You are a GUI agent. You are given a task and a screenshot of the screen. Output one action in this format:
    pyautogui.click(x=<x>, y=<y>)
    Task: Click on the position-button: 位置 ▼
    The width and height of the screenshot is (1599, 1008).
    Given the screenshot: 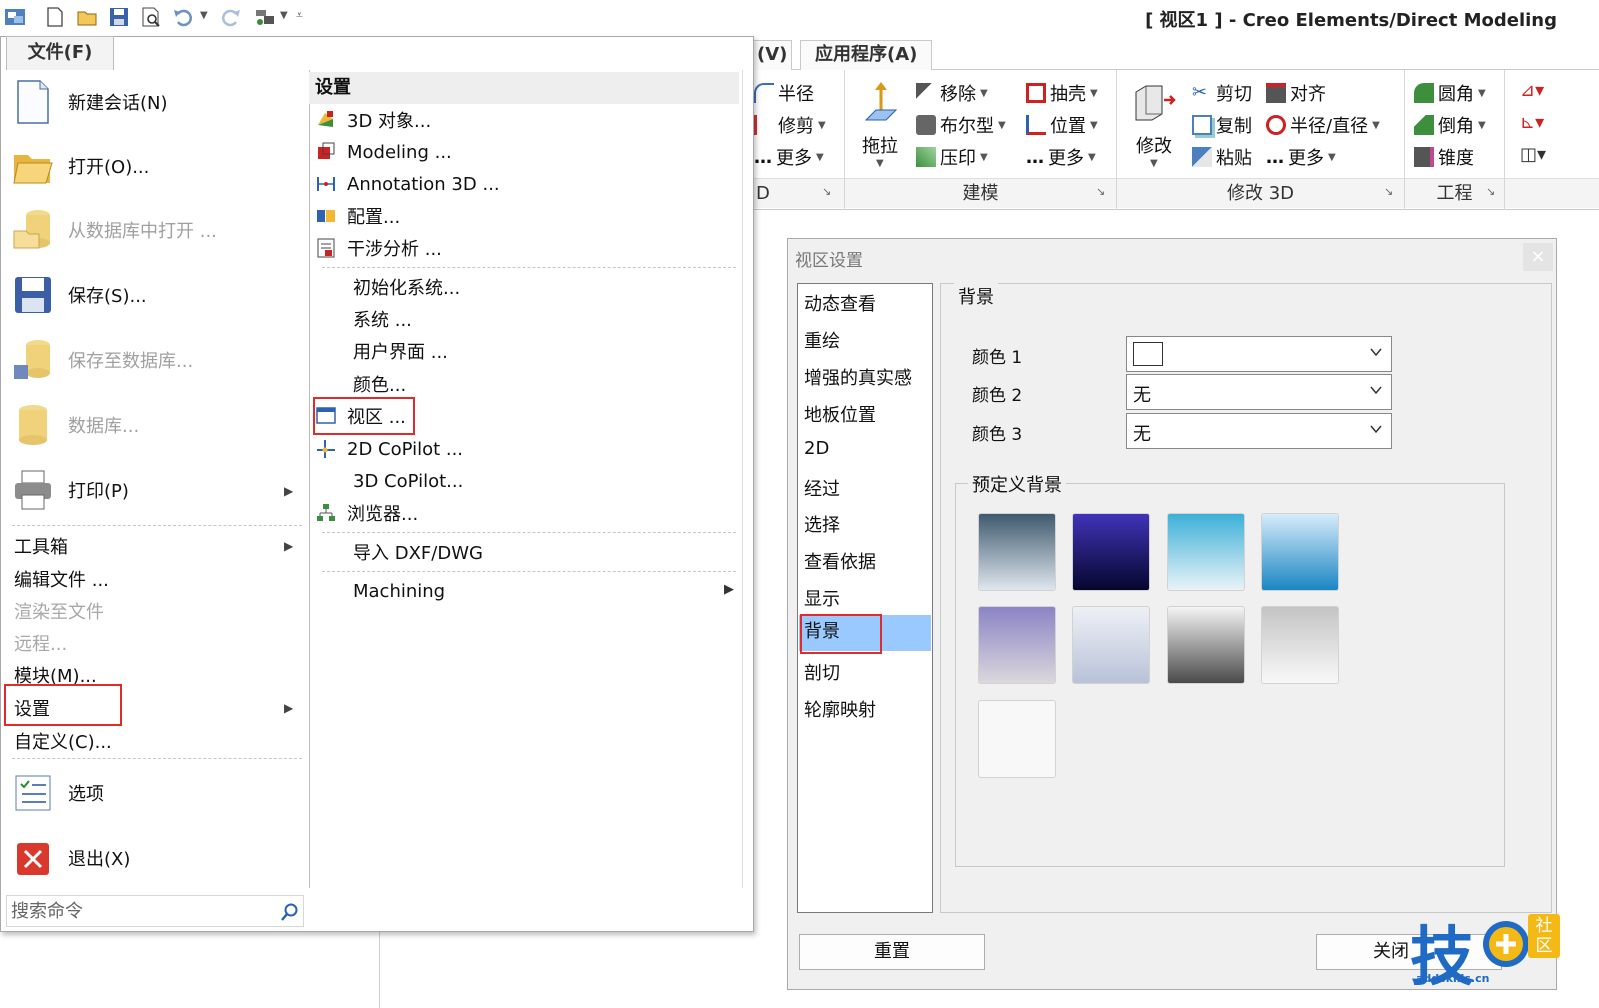 What is the action you would take?
    pyautogui.click(x=1062, y=125)
    